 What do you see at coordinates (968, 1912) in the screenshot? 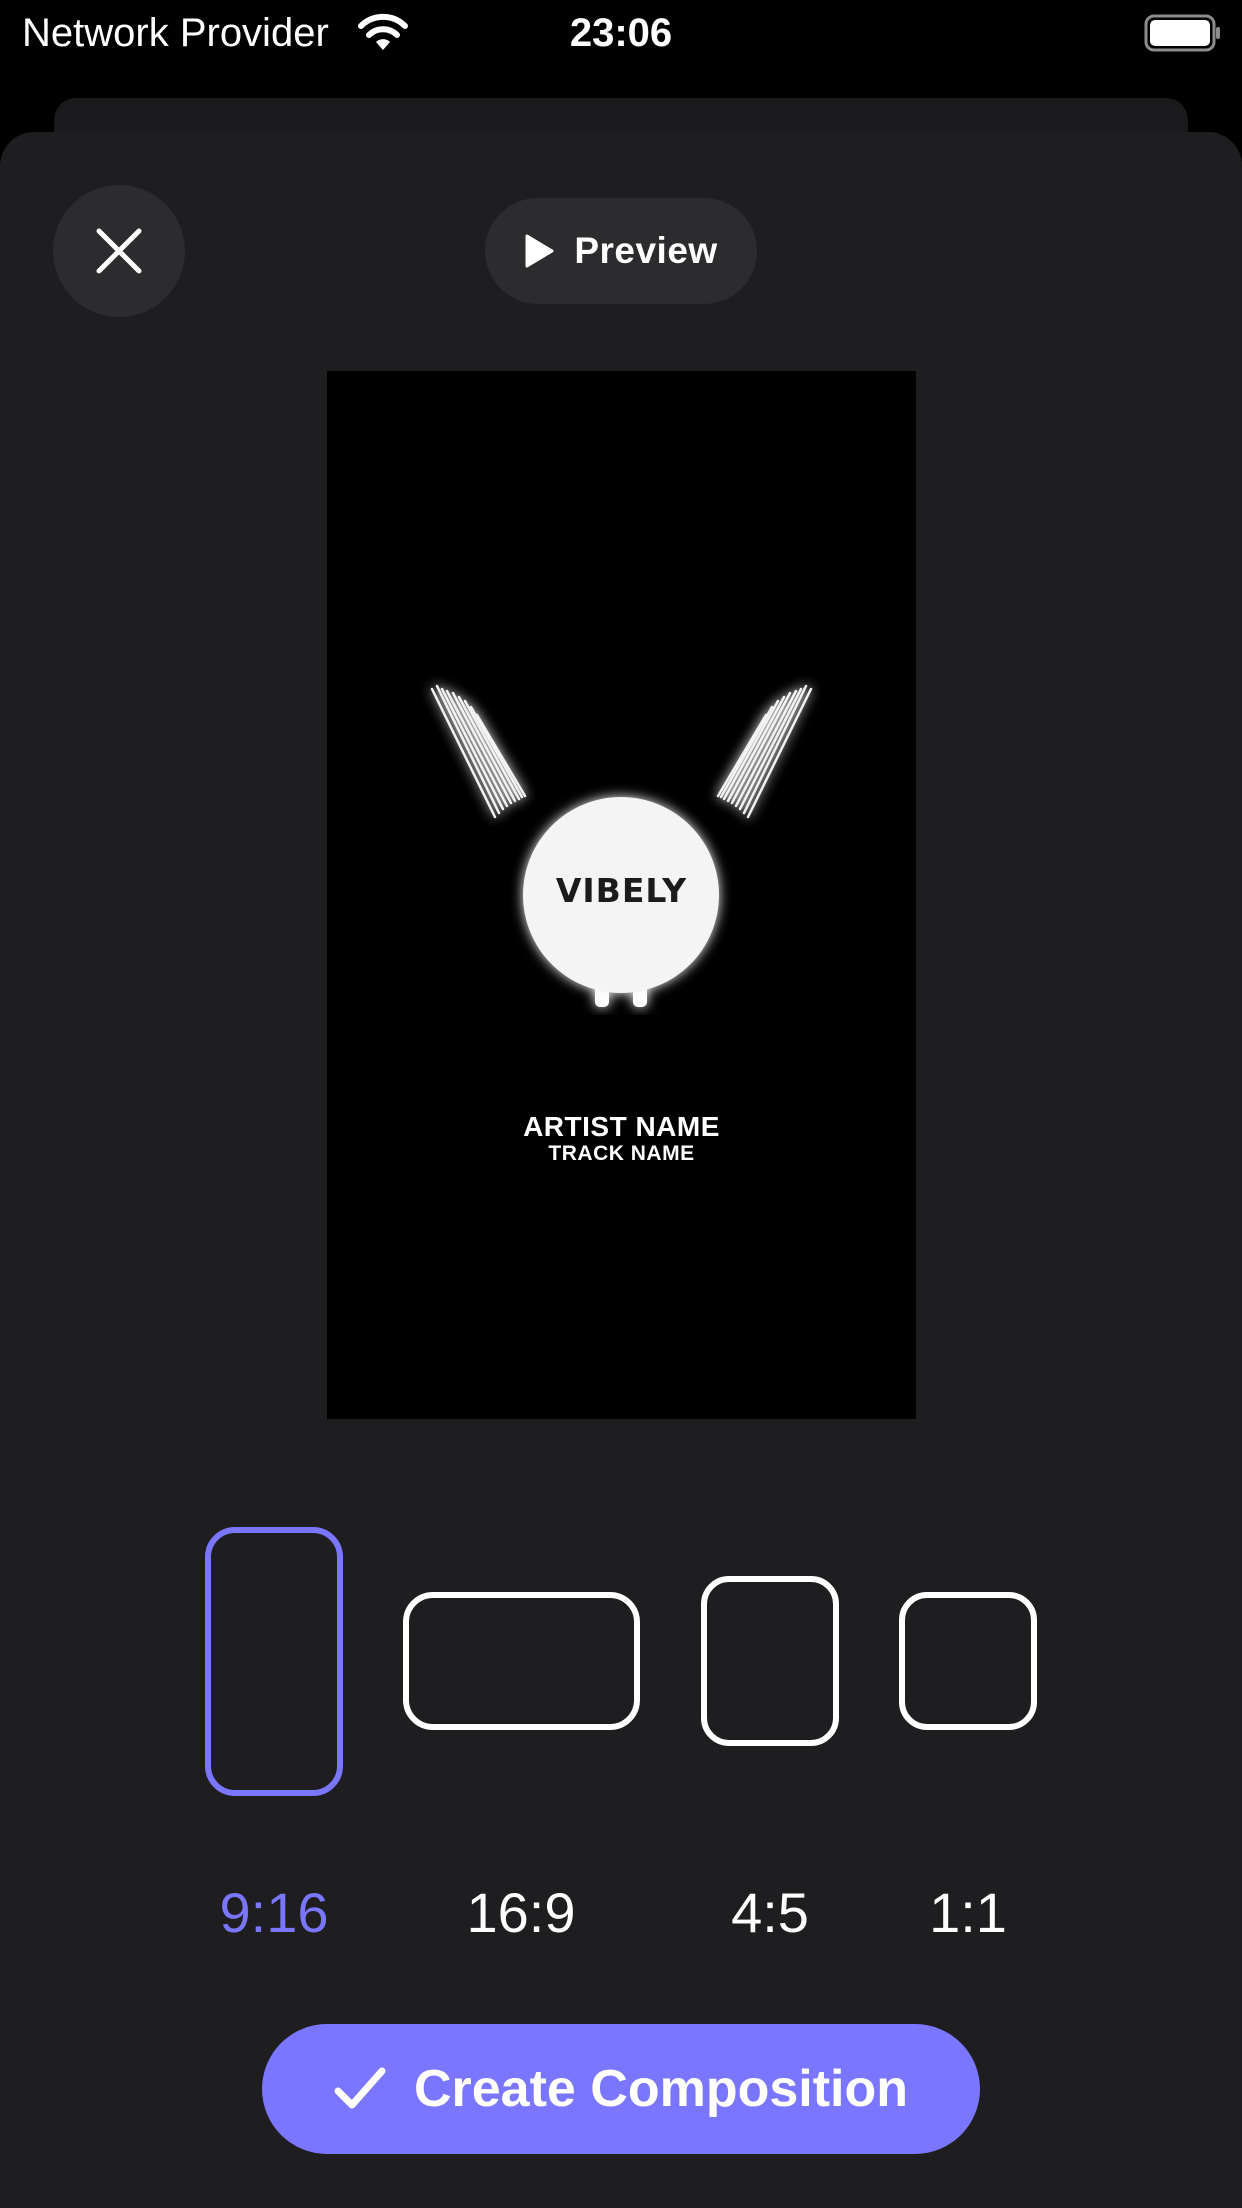
I see `ratio-label-1-1: 1:1` at bounding box center [968, 1912].